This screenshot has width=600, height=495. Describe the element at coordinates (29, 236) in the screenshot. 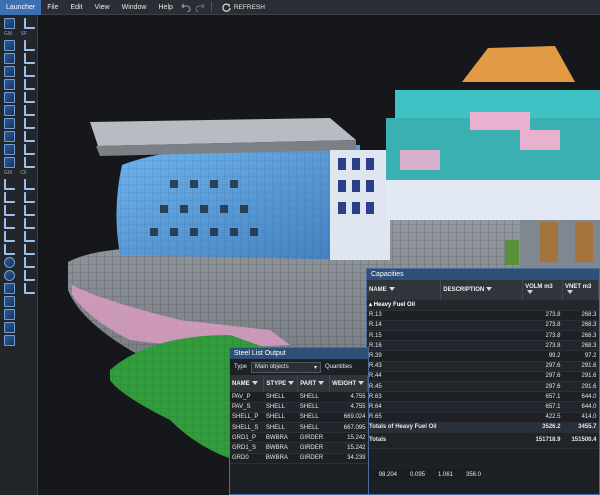

I see `trim-tool-icon` at that location.